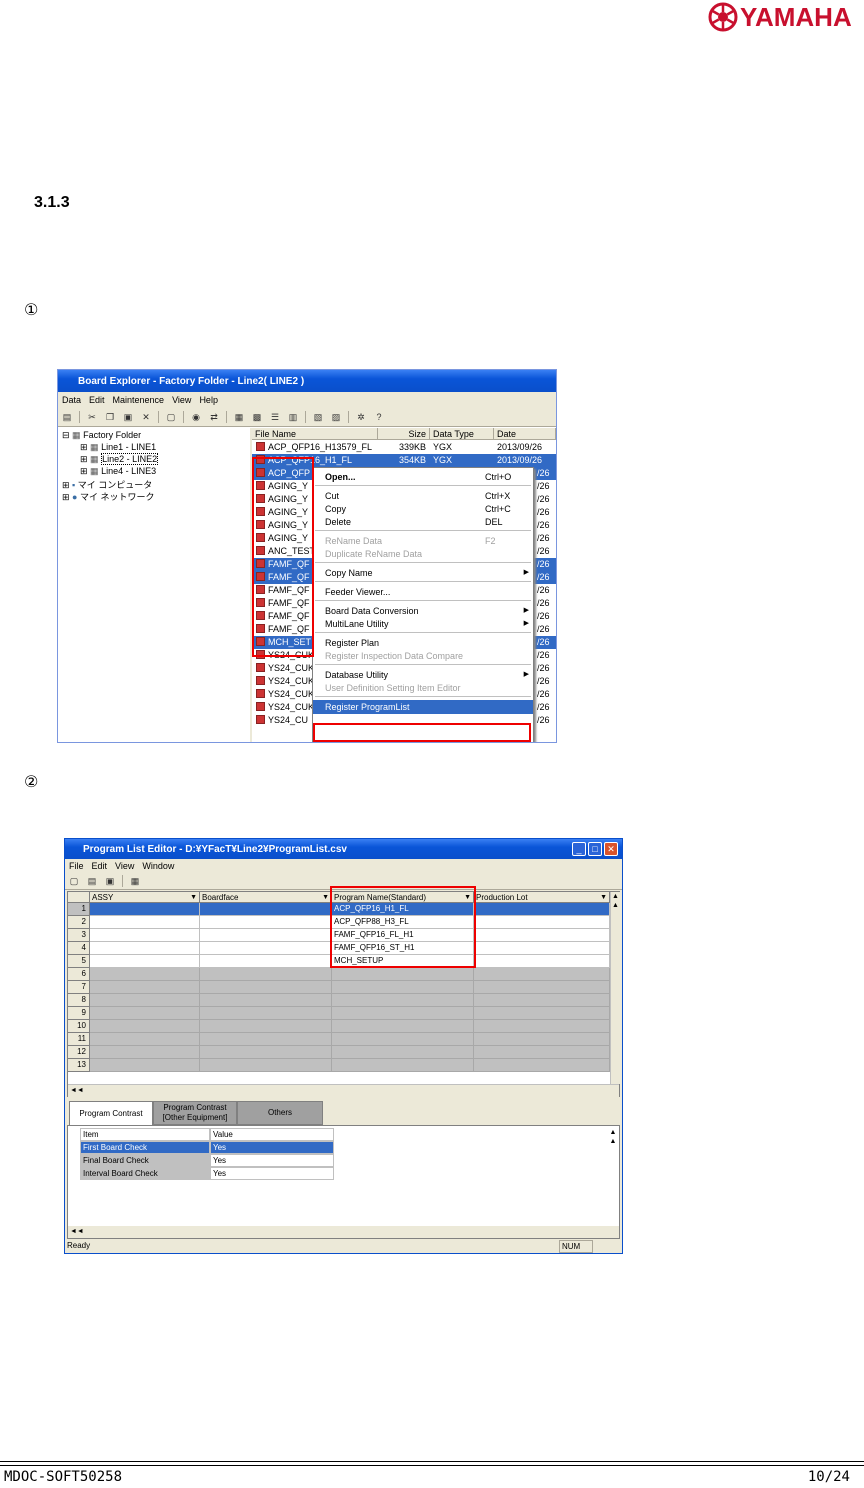 Image resolution: width=864 pixels, height=1488 pixels. What do you see at coordinates (404, 434) in the screenshot?
I see `column-size: Size` at bounding box center [404, 434].